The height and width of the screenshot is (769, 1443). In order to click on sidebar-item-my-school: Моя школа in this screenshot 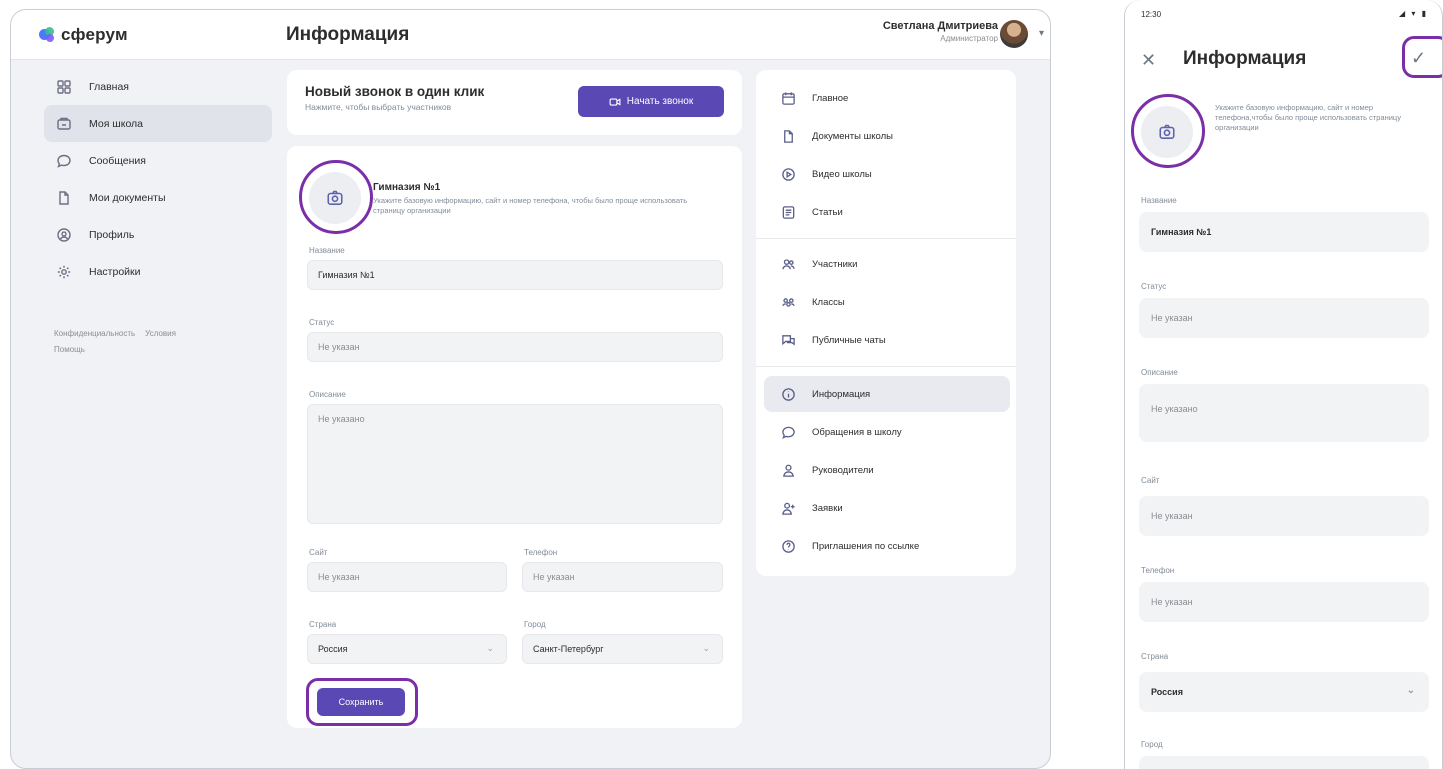, I will do `click(158, 123)`.